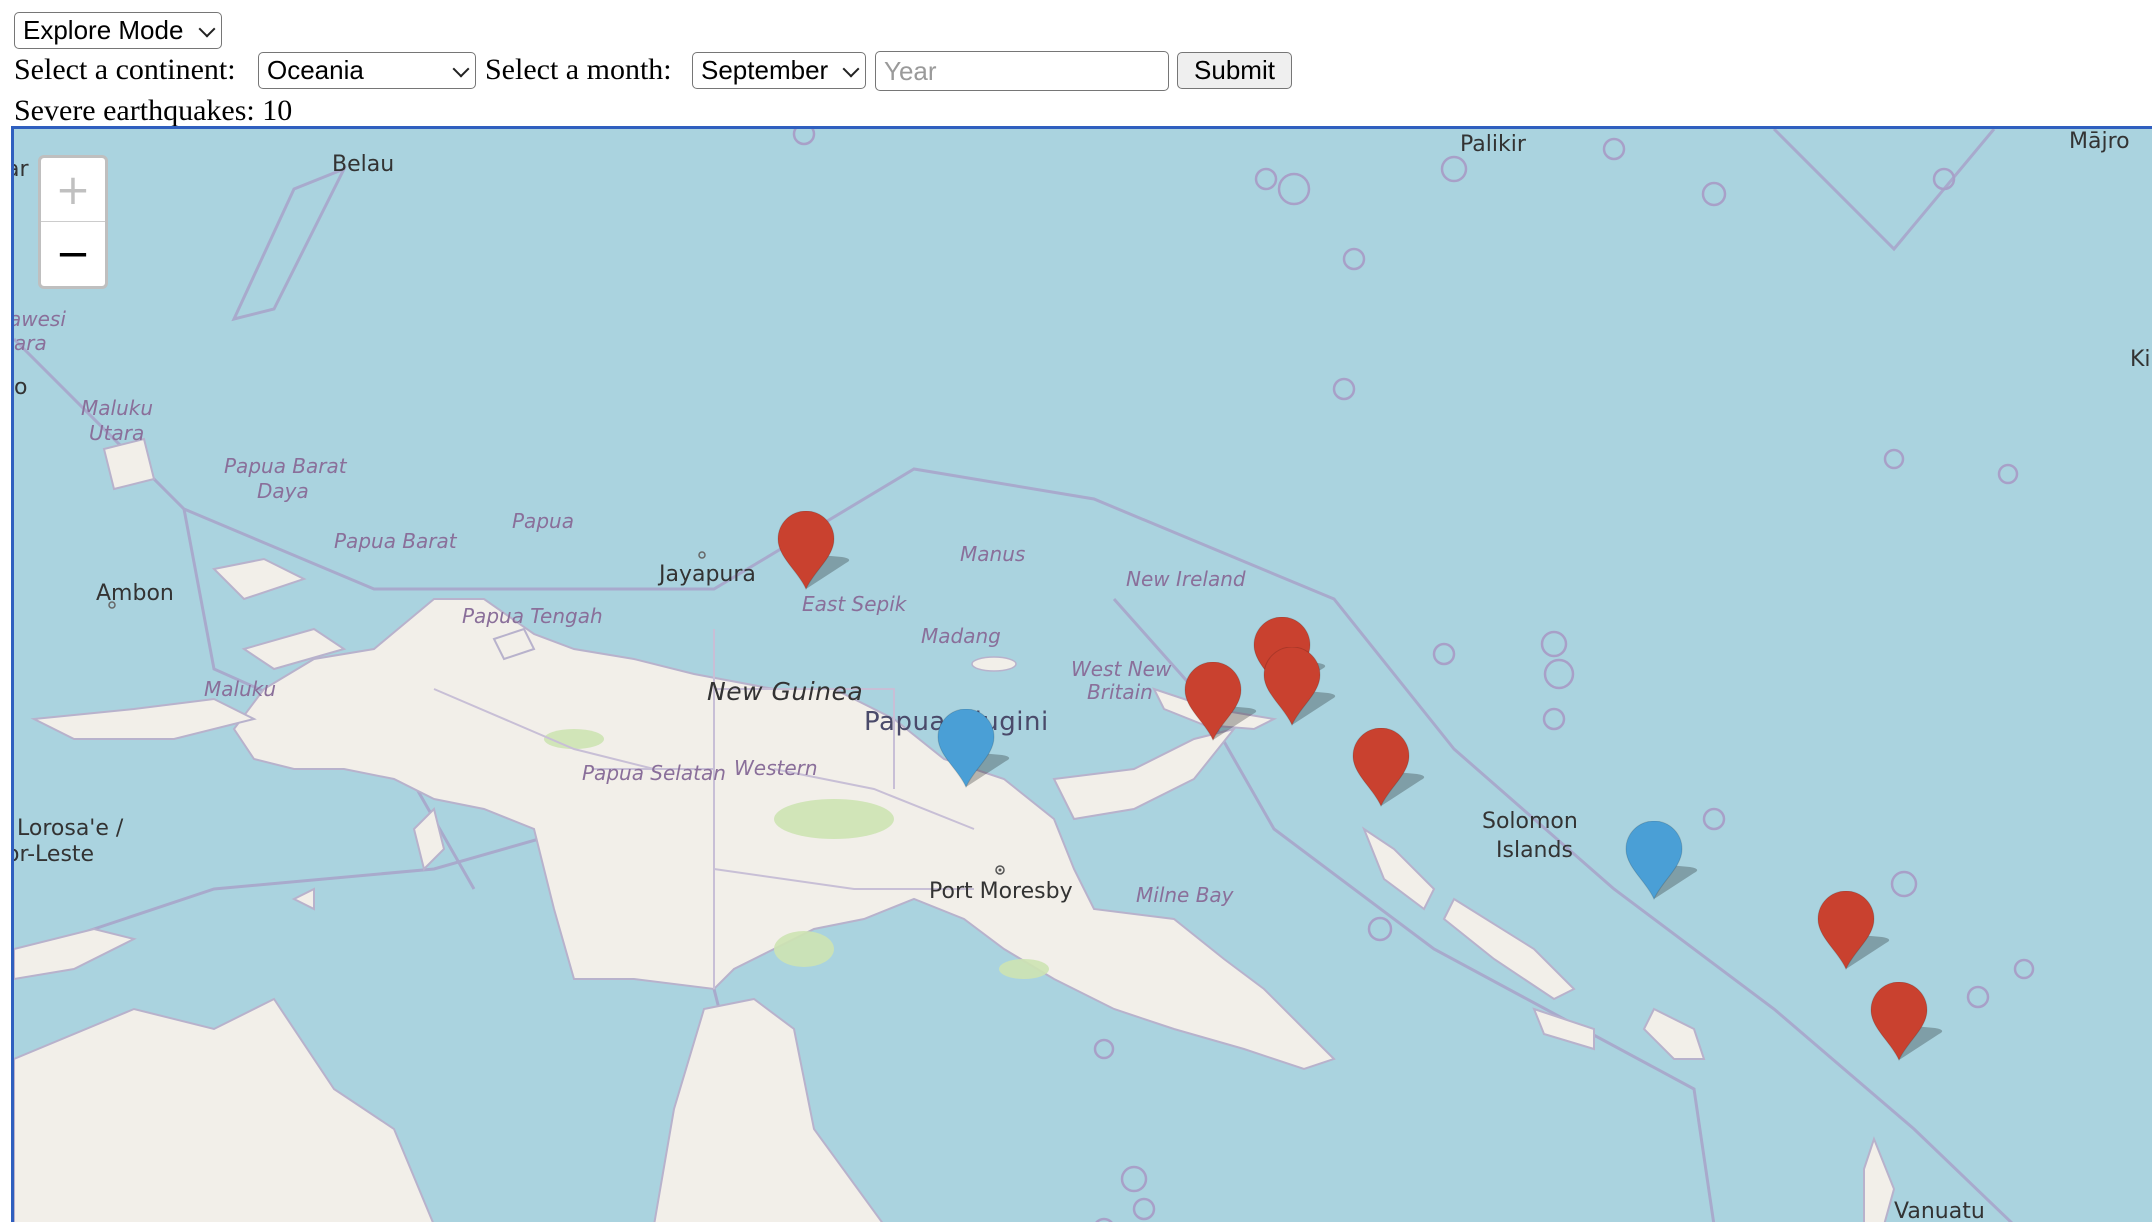 This screenshot has width=2152, height=1222. What do you see at coordinates (1022, 71) in the screenshot?
I see `year-input: Year` at bounding box center [1022, 71].